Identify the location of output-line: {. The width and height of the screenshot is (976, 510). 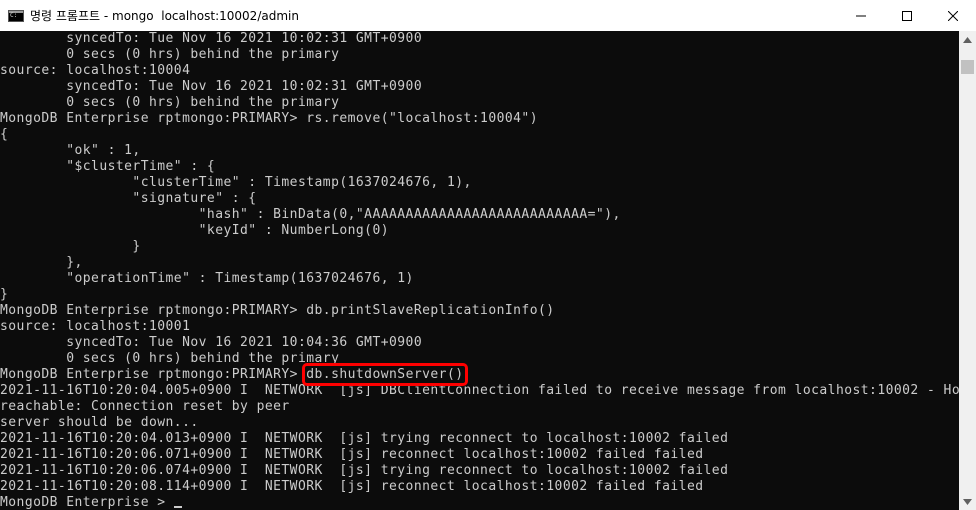
(4, 134).